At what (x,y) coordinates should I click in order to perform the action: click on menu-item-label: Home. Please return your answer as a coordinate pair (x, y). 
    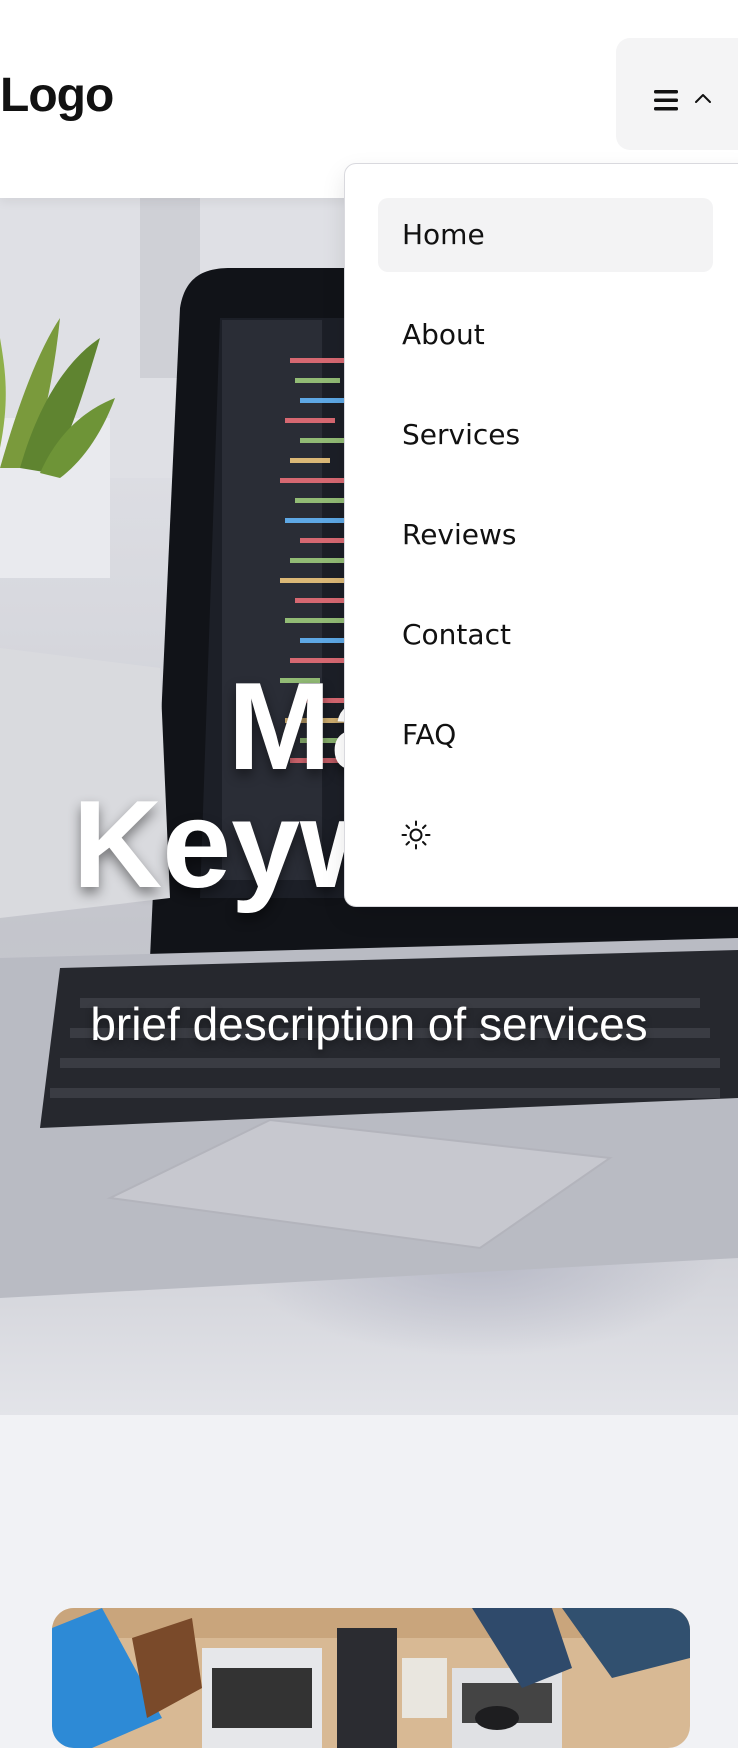
    Looking at the image, I should click on (443, 234).